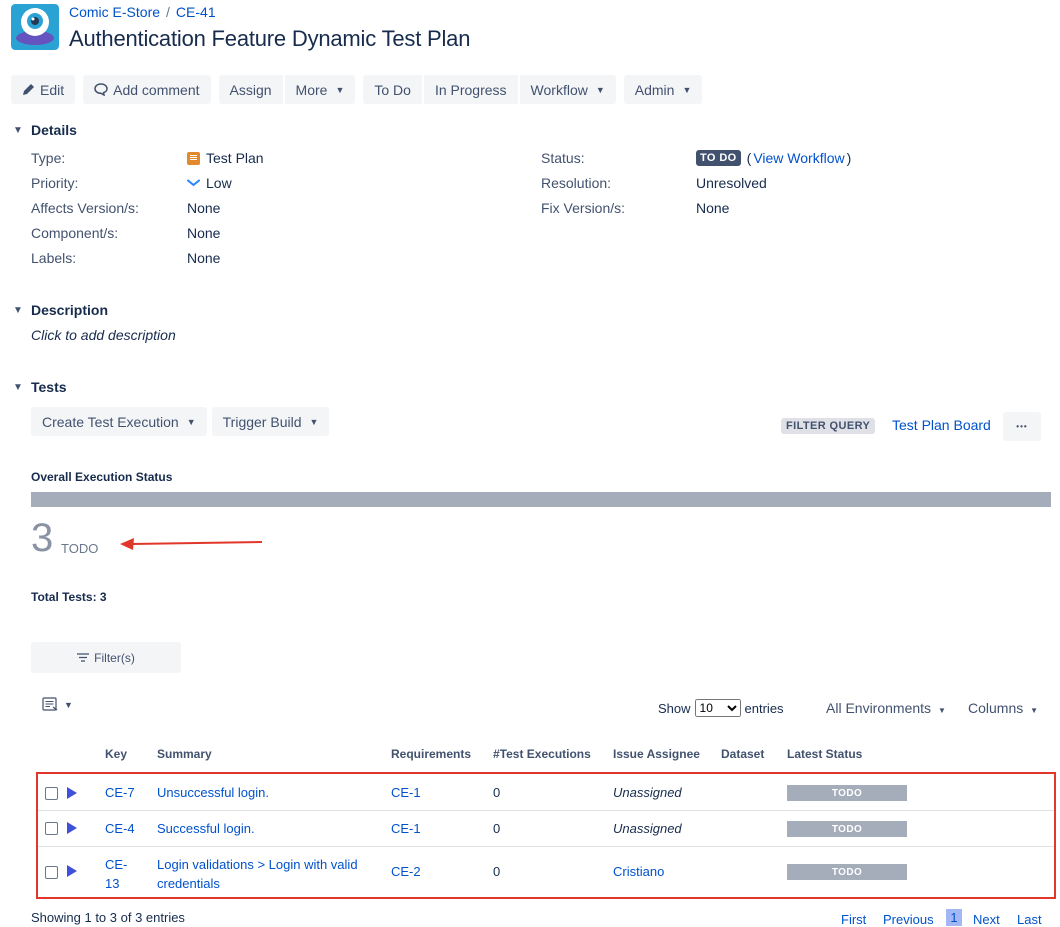 The image size is (1060, 927). I want to click on project-avatar, so click(35, 27).